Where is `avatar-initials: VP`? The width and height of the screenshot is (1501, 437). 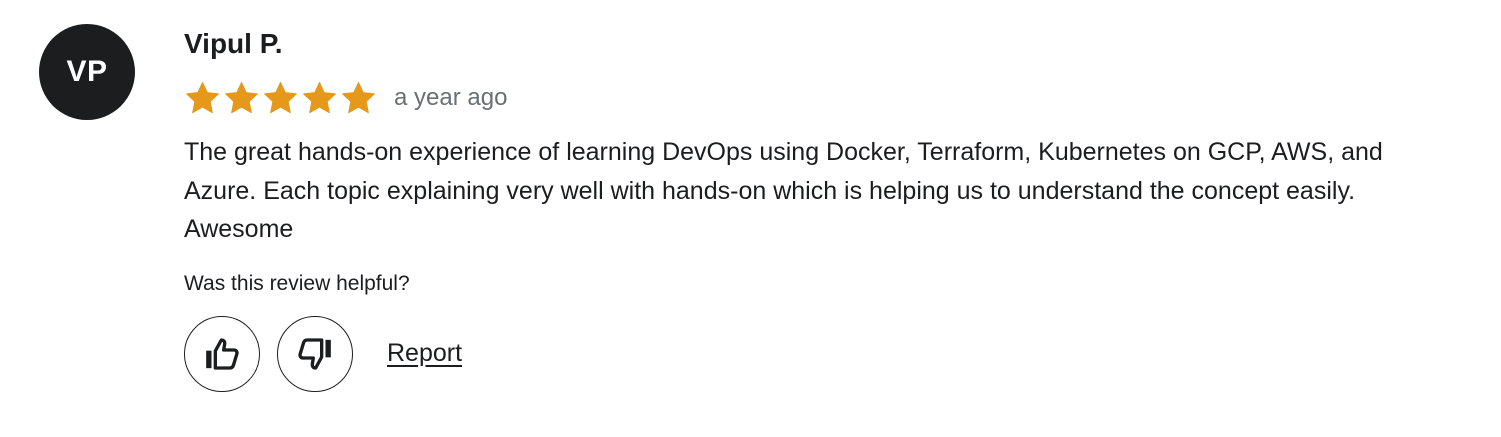
avatar-initials: VP is located at coordinates (87, 71).